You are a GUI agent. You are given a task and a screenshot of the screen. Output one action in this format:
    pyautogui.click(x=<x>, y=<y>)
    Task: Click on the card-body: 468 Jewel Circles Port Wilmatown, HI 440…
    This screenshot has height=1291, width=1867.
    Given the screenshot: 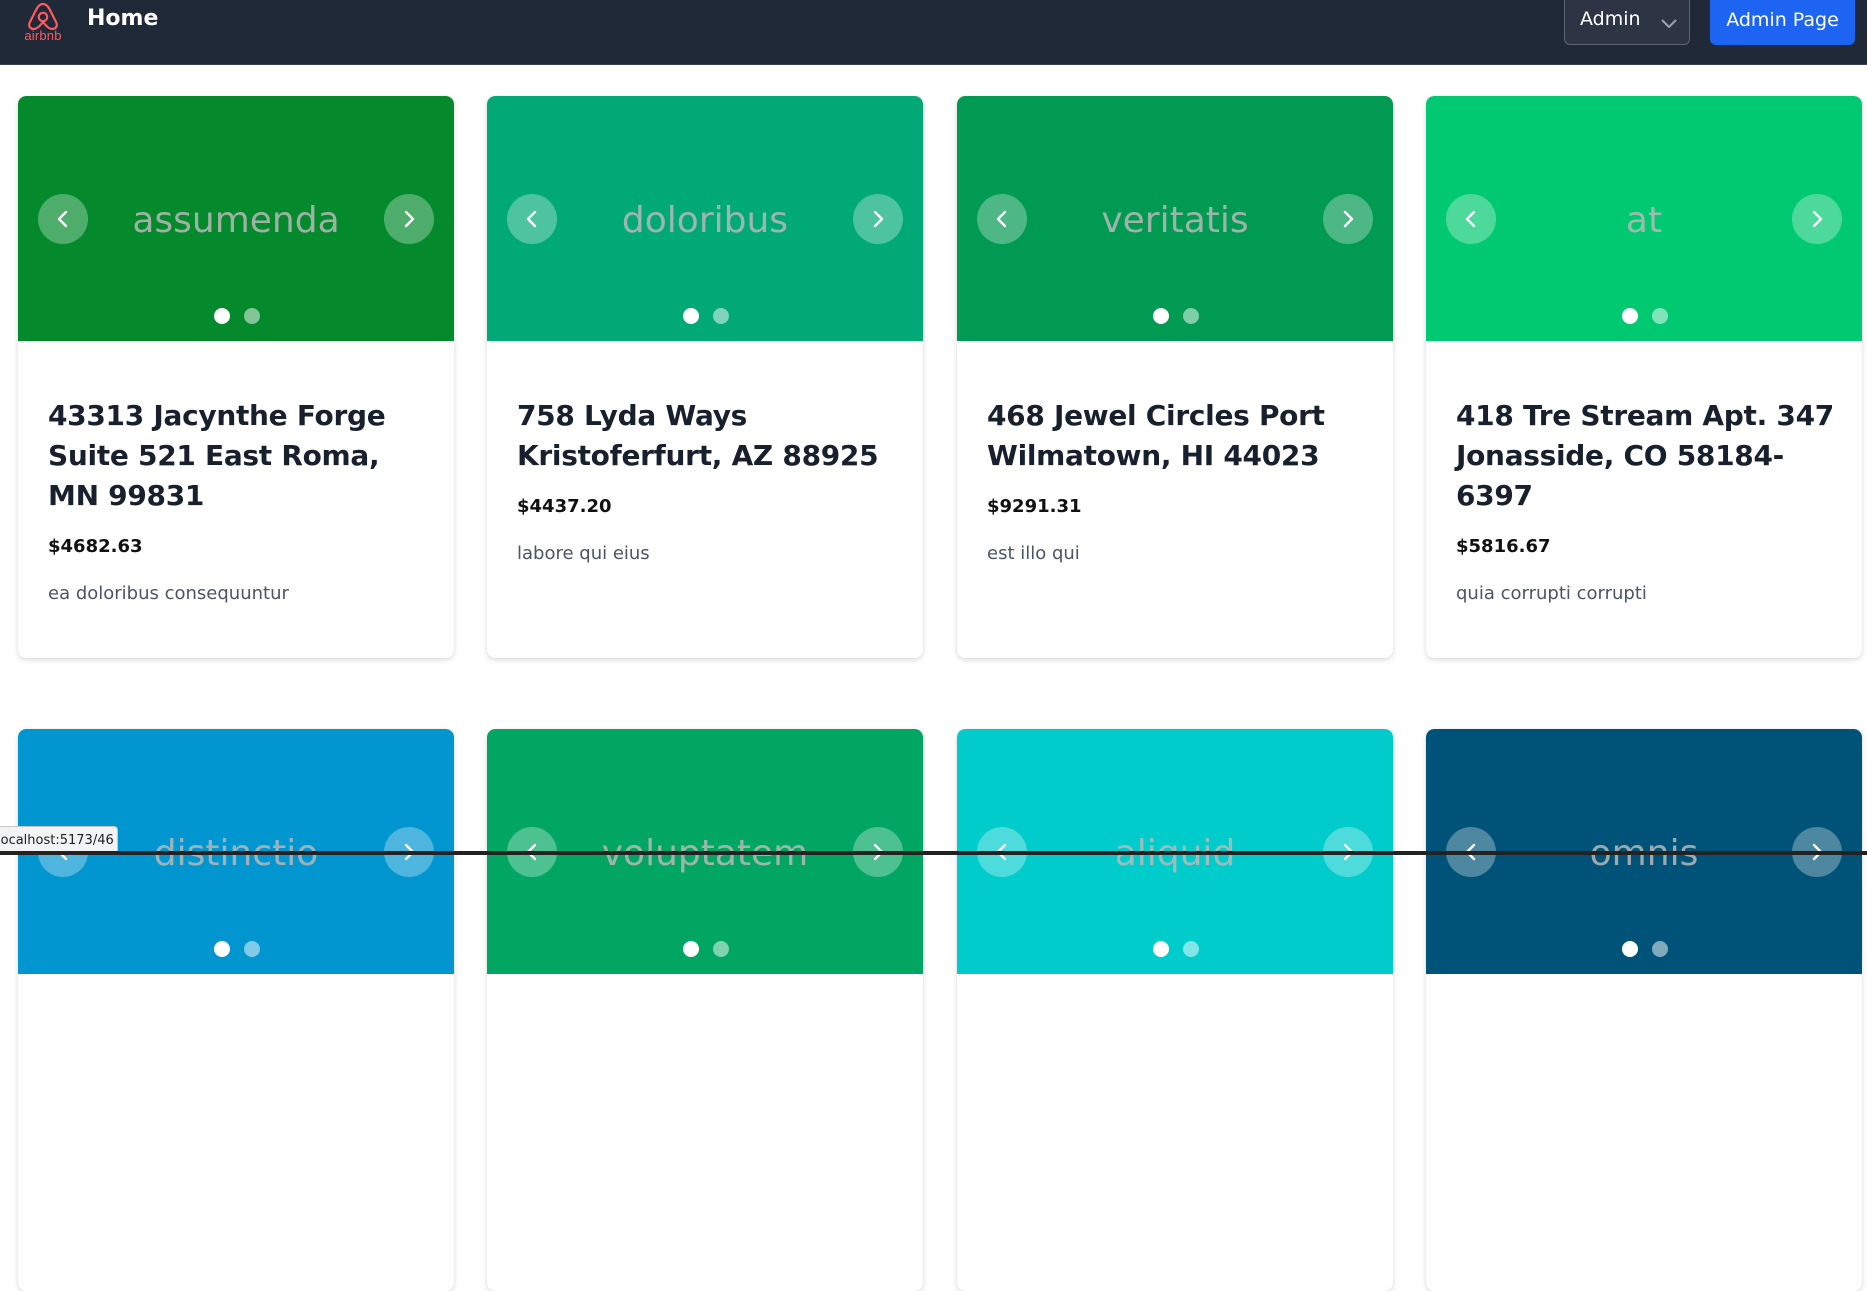 What is the action you would take?
    pyautogui.click(x=1182, y=480)
    